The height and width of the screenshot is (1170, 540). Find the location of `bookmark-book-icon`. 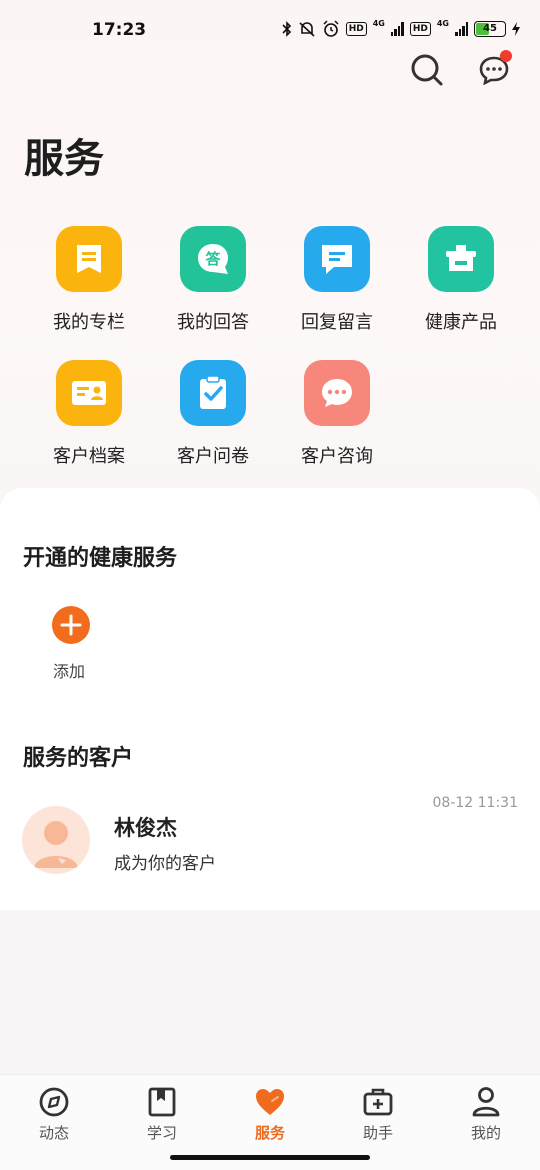

bookmark-book-icon is located at coordinates (162, 1102).